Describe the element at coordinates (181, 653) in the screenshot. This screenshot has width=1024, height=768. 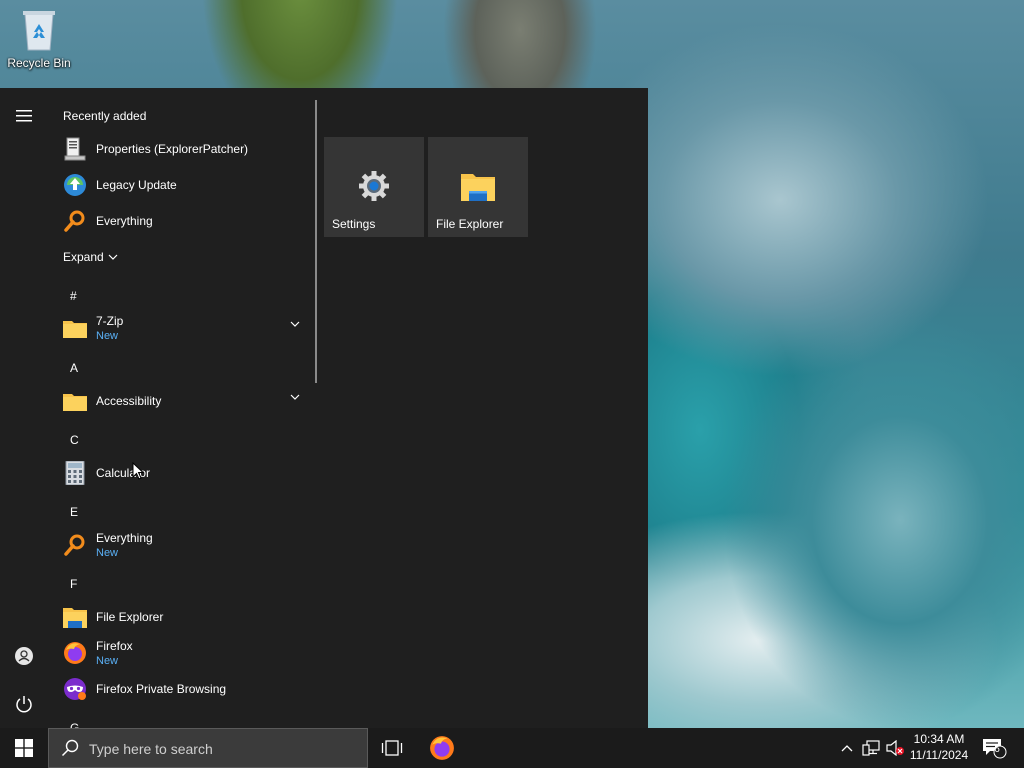
I see `app-firefox: Firefox New` at that location.